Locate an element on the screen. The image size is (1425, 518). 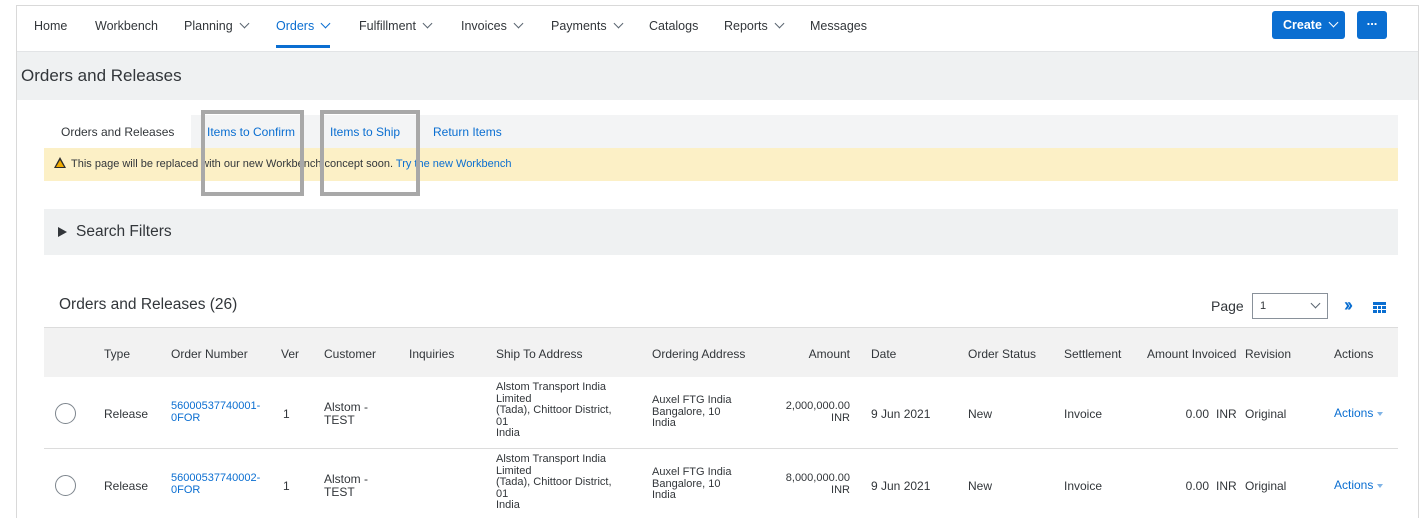
nav-home-label: Home is located at coordinates (51, 26).